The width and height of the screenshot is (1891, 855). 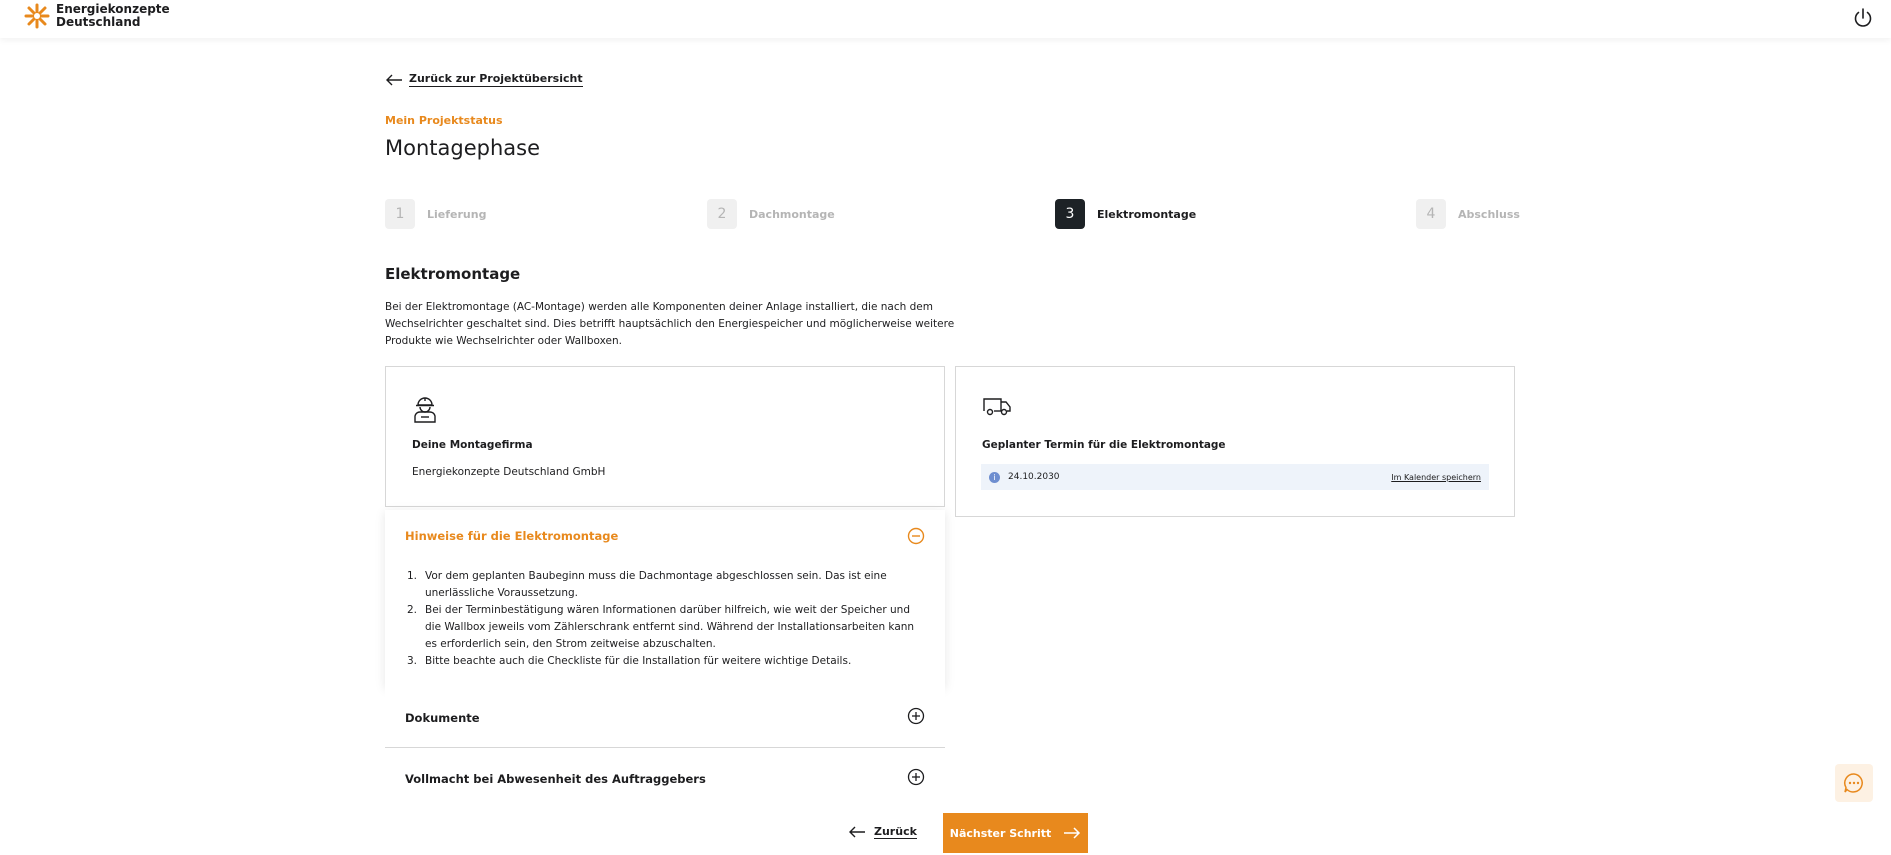 What do you see at coordinates (916, 536) in the screenshot?
I see `minus-circle-icon` at bounding box center [916, 536].